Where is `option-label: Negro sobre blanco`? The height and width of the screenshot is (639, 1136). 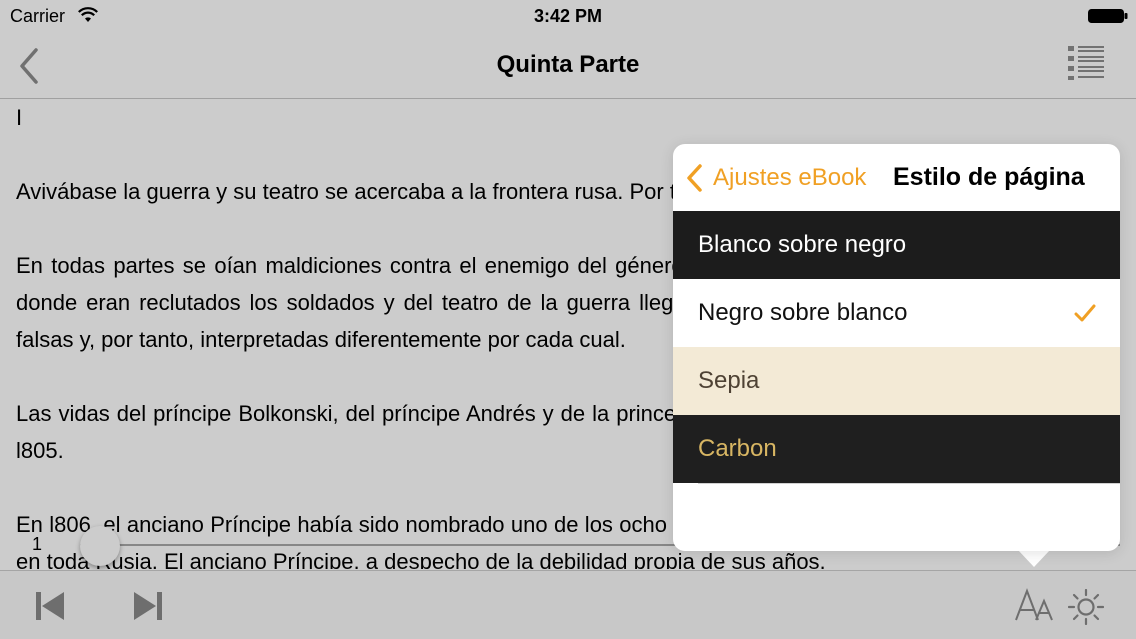
option-label: Negro sobre blanco is located at coordinates (803, 312).